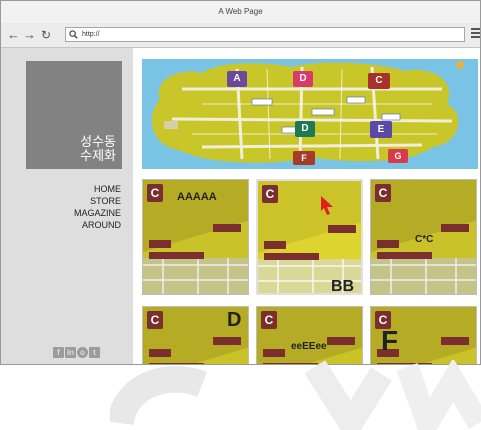 Image resolution: width=481 pixels, height=430 pixels. I want to click on watermark-graphic, so click(295, 395).